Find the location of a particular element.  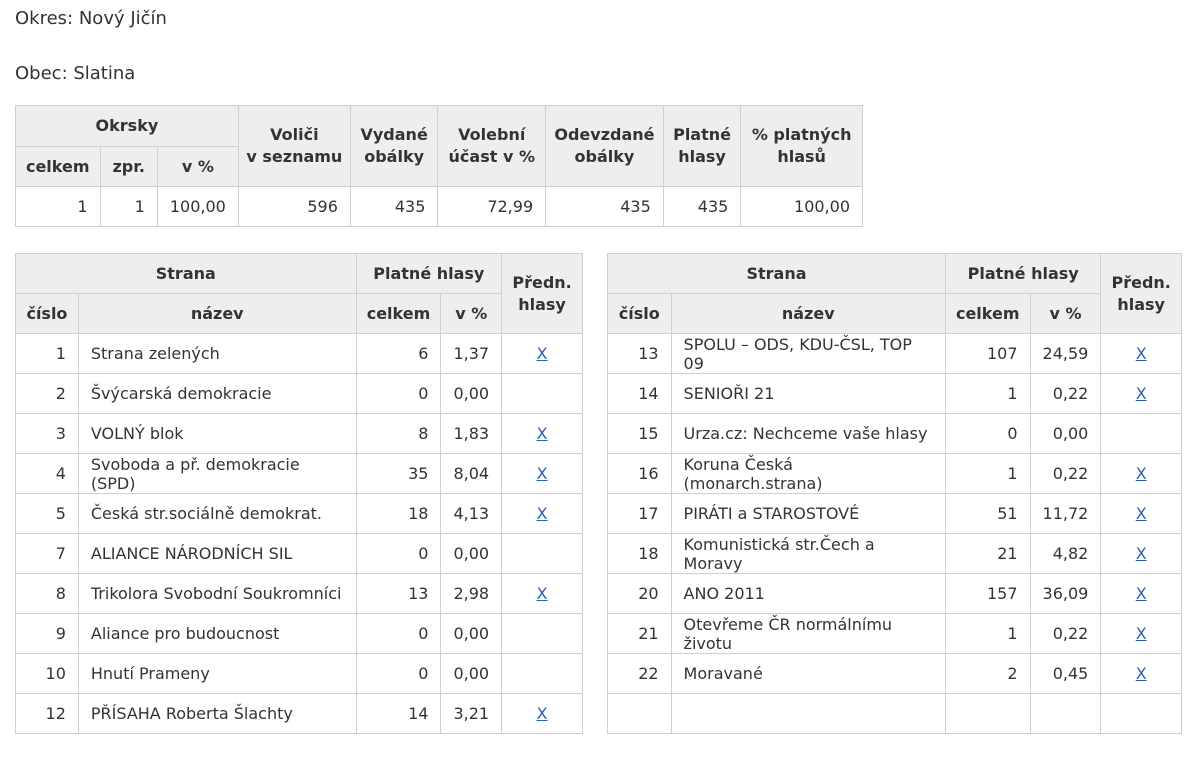

party-row: 18 Komunistická str.Čech a Moravy 21 4,82 X is located at coordinates (894, 553).